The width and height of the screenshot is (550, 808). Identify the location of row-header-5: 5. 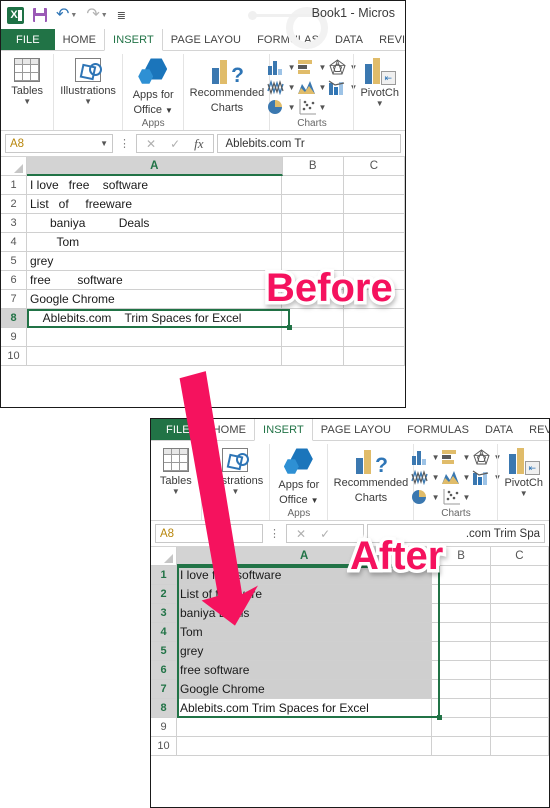
(14, 261).